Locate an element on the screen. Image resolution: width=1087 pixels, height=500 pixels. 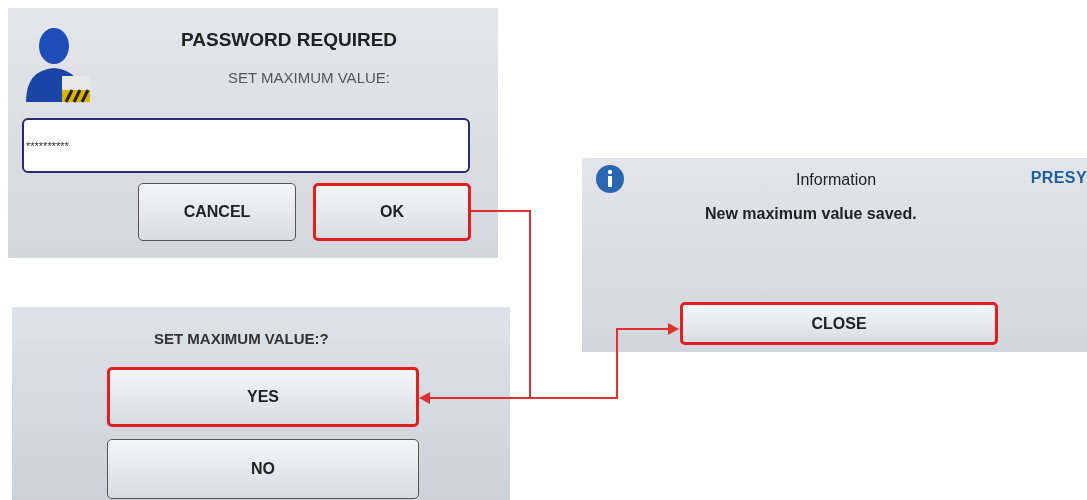
dialog-title: PASSWORD REQUIRED is located at coordinates (289, 40).